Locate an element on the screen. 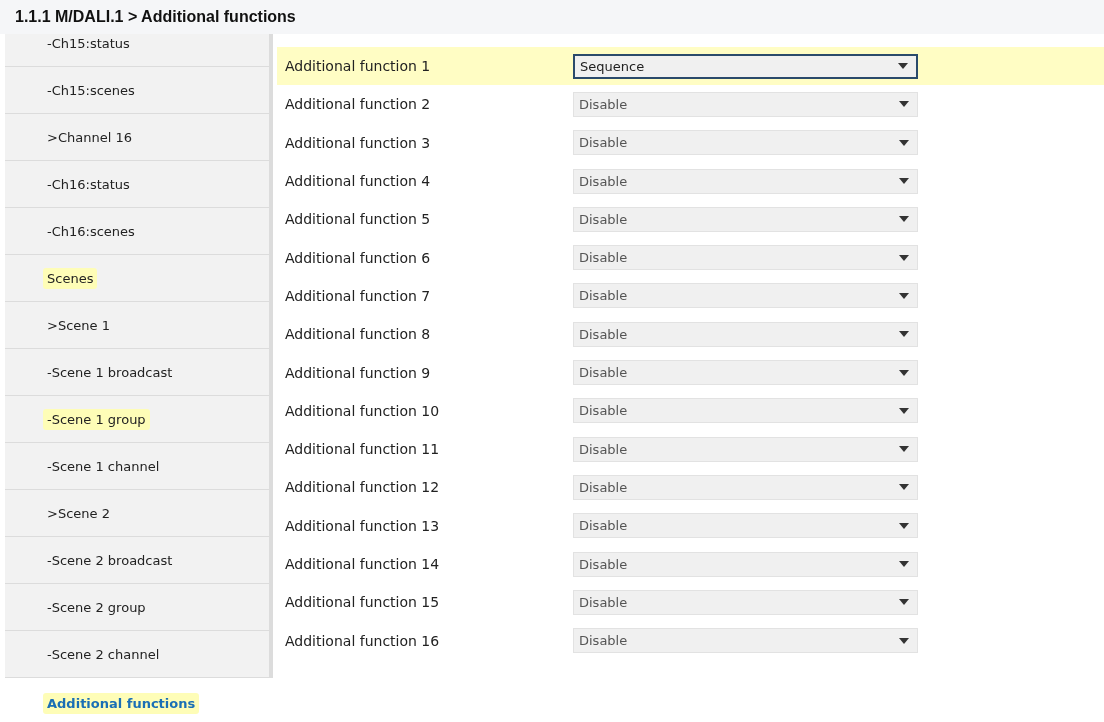  parameter-label: Additional function 2 is located at coordinates (358, 104).